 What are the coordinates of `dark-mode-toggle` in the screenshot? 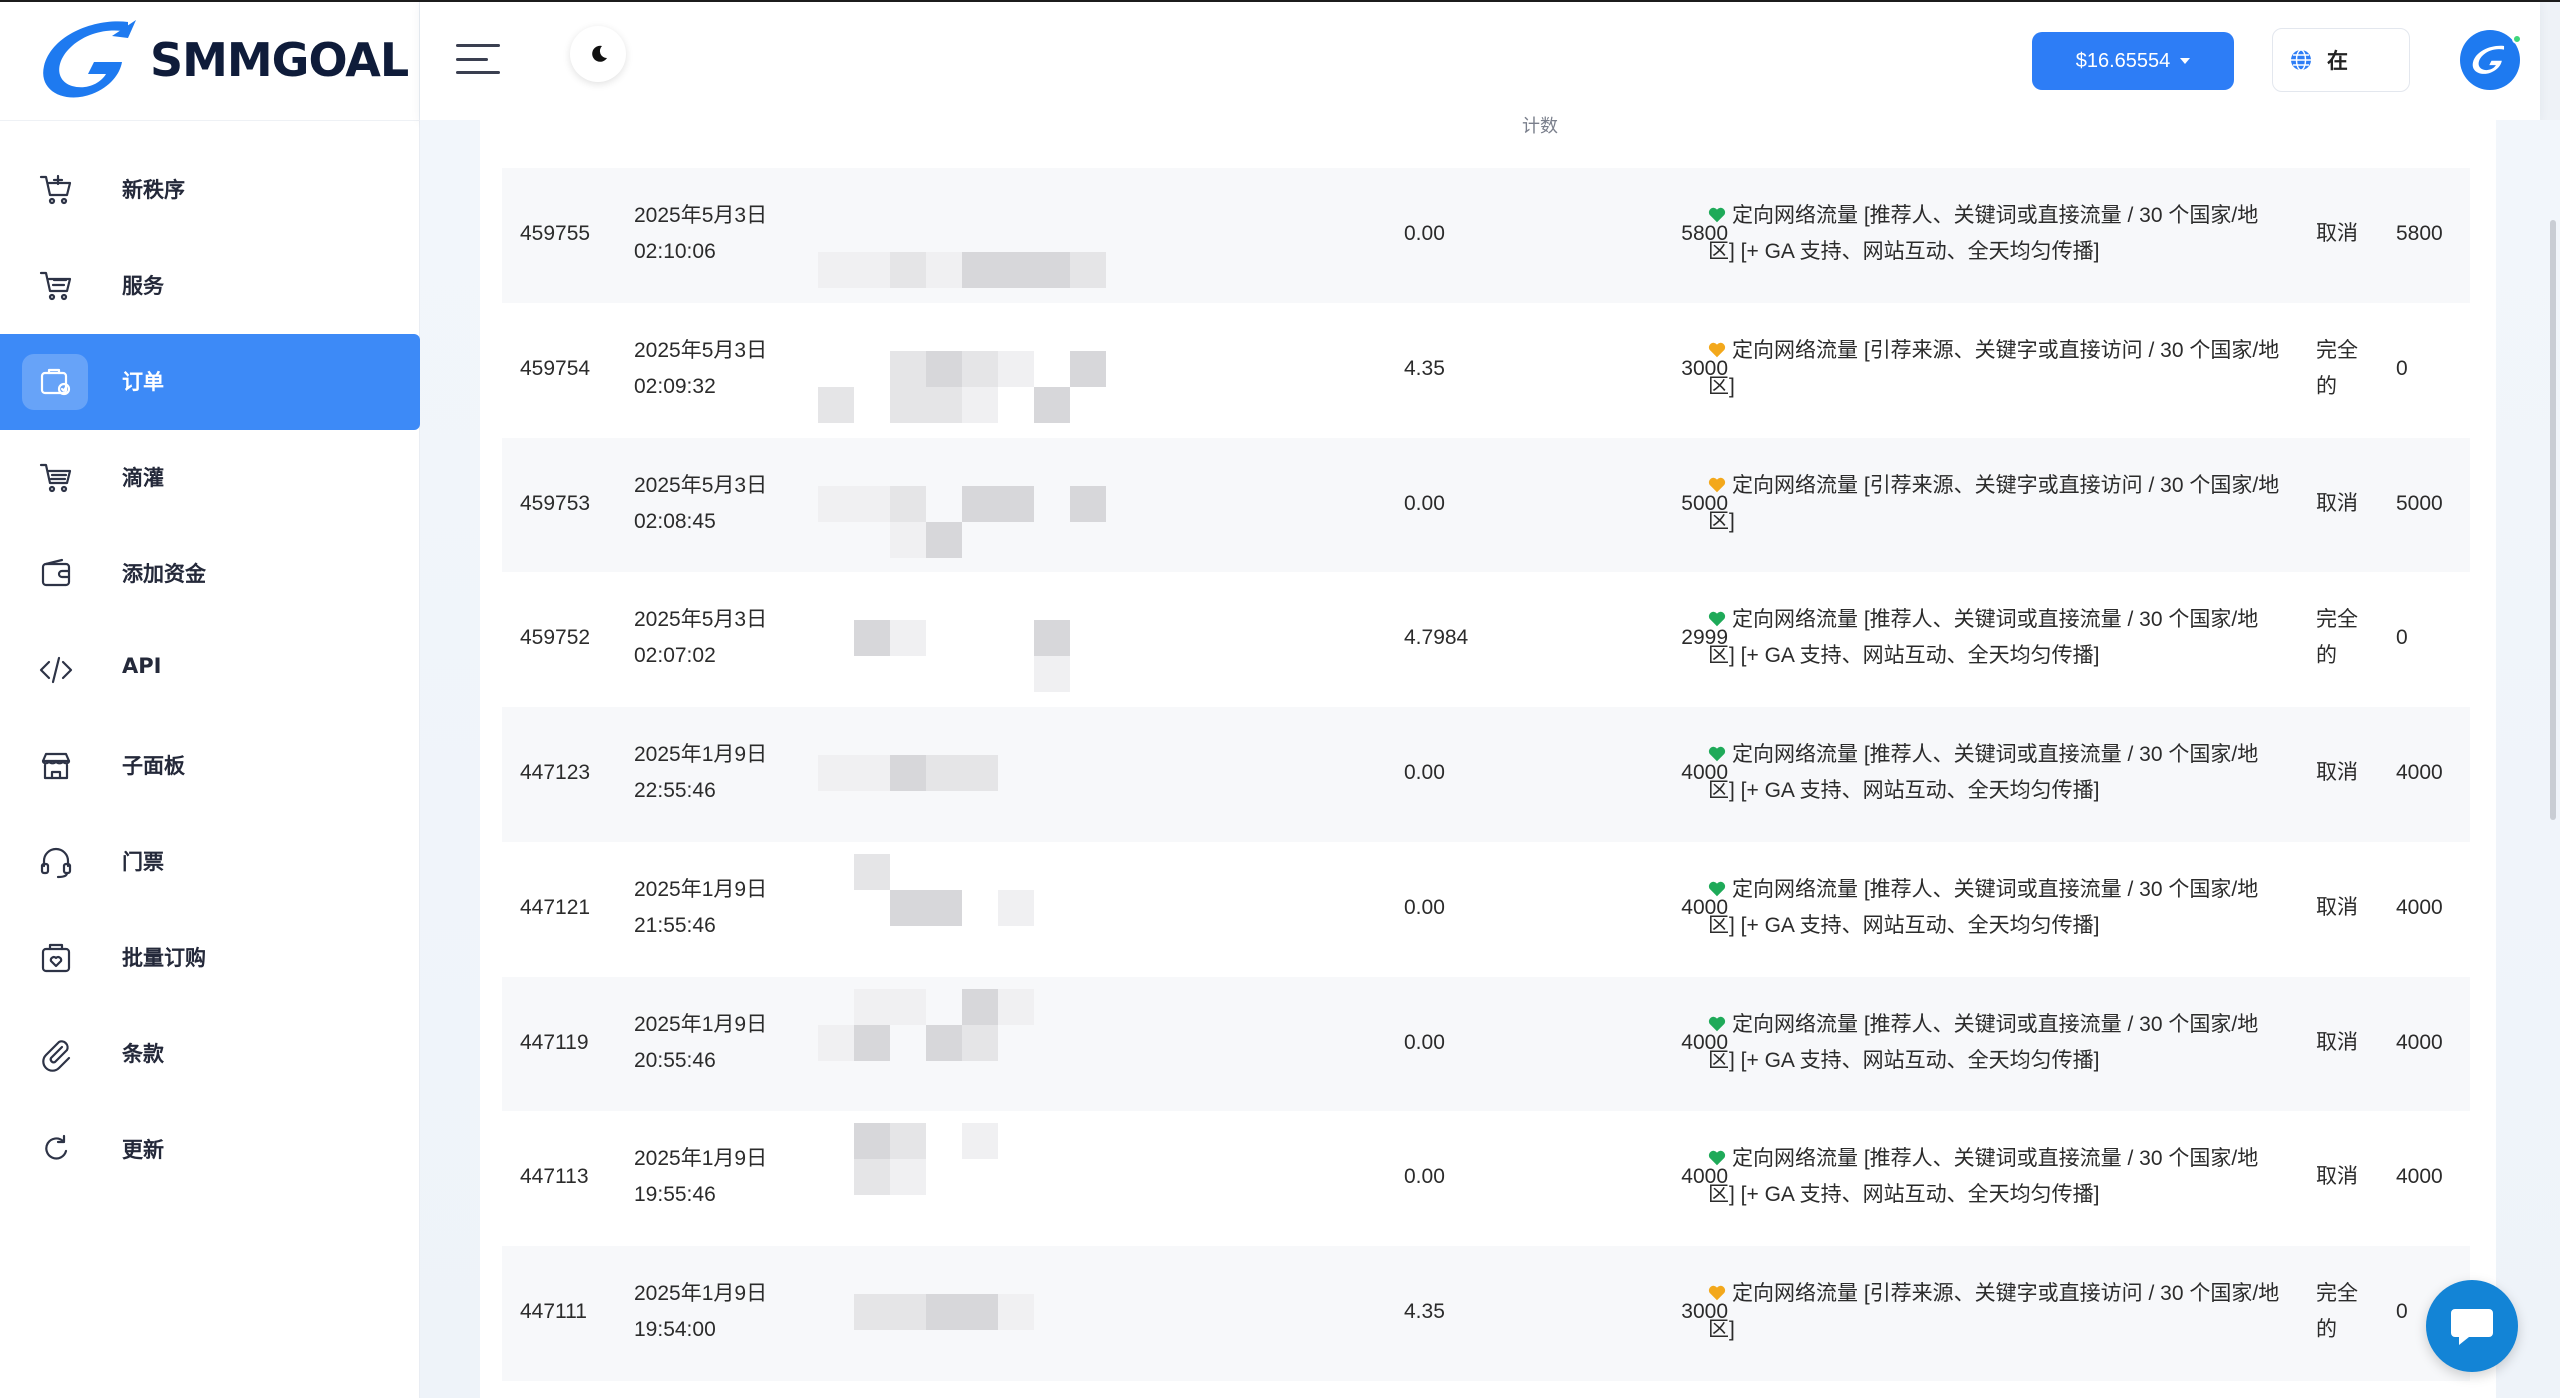 It's located at (598, 54).